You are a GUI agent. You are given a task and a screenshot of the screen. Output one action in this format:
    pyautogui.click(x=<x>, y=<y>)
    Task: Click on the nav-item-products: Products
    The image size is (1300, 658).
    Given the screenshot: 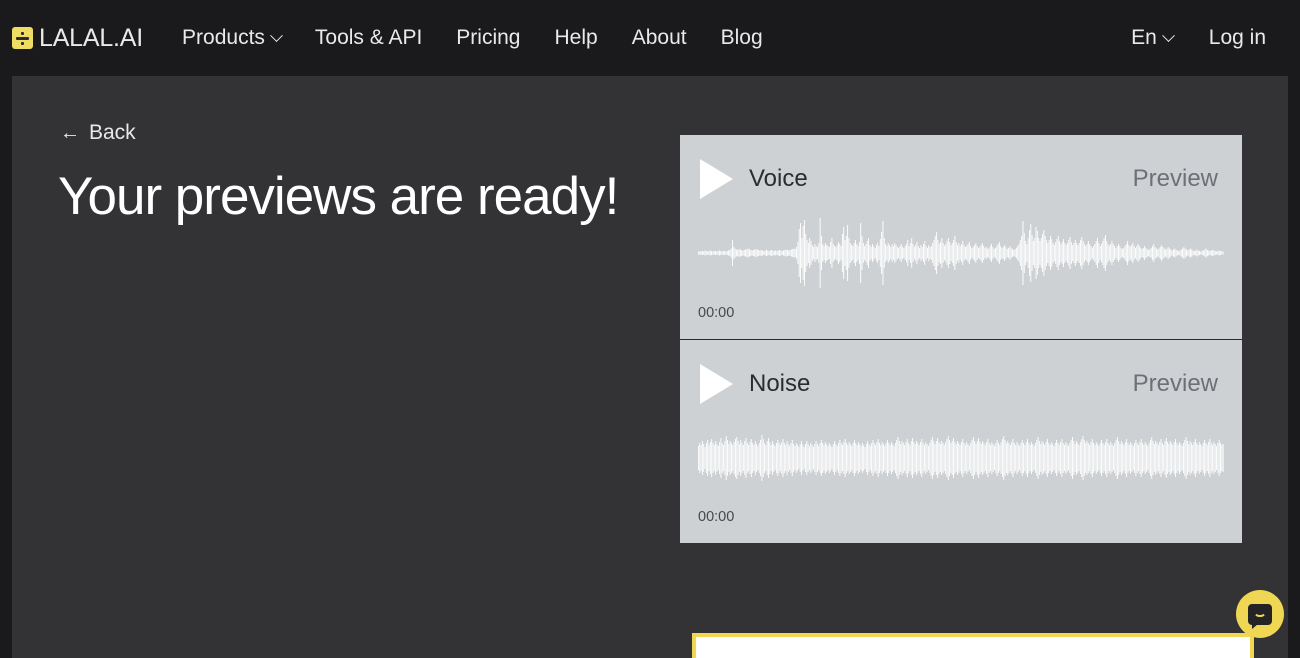 What is the action you would take?
    pyautogui.click(x=231, y=38)
    